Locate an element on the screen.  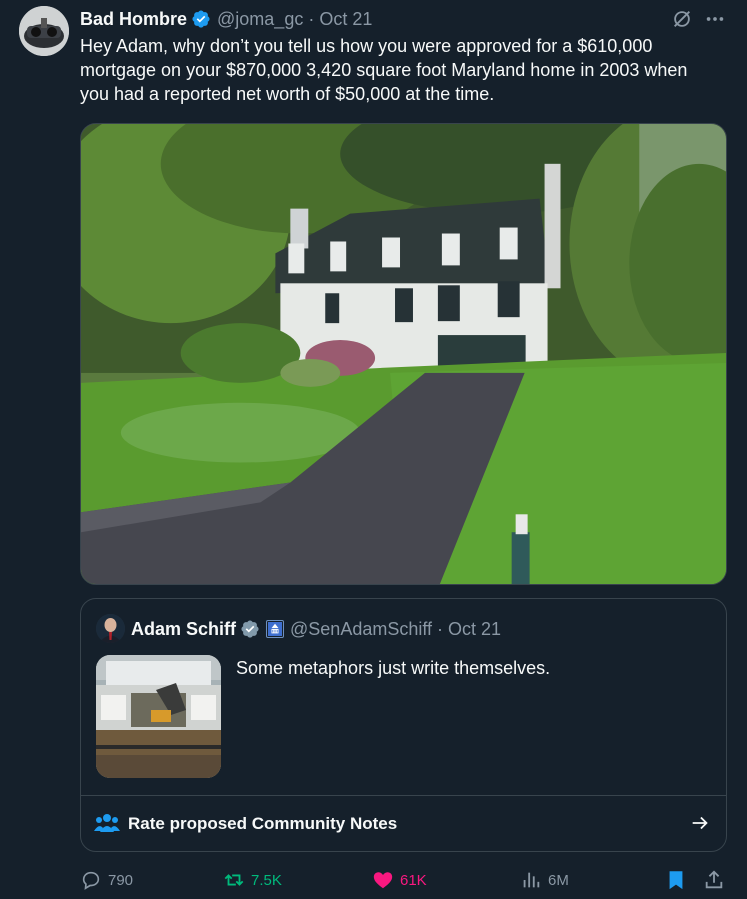
reply-icon is located at coordinates (91, 880).